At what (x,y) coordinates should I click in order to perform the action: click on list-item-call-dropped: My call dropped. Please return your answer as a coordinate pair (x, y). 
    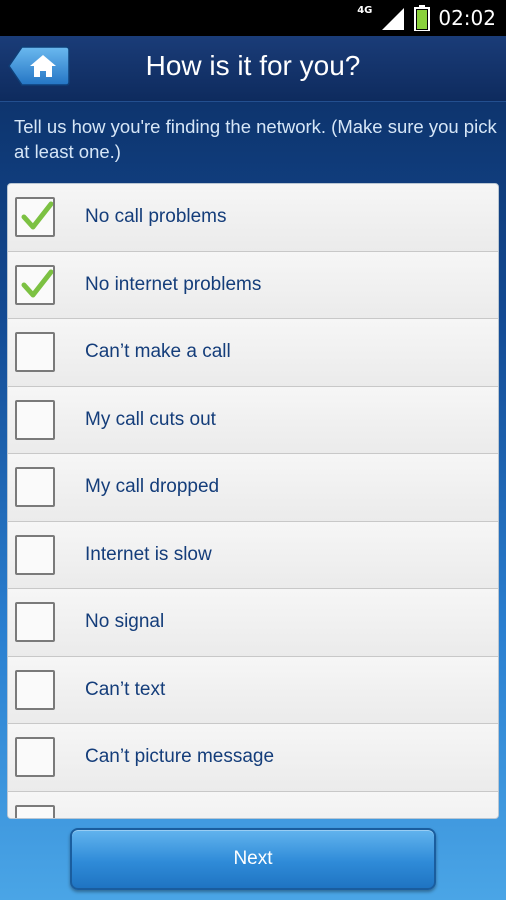
    Looking at the image, I should click on (253, 488).